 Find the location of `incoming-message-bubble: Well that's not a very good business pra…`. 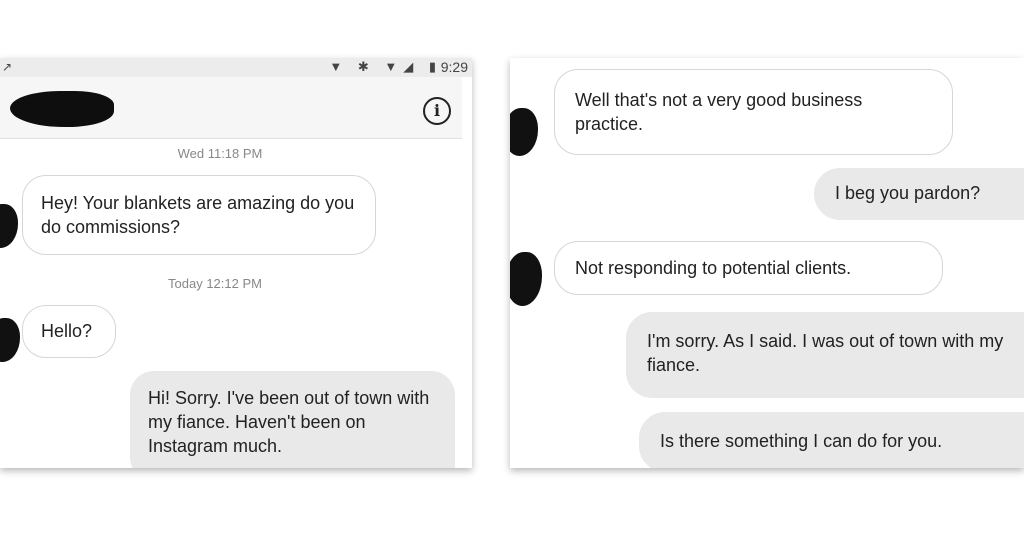

incoming-message-bubble: Well that's not a very good business pra… is located at coordinates (753, 112).